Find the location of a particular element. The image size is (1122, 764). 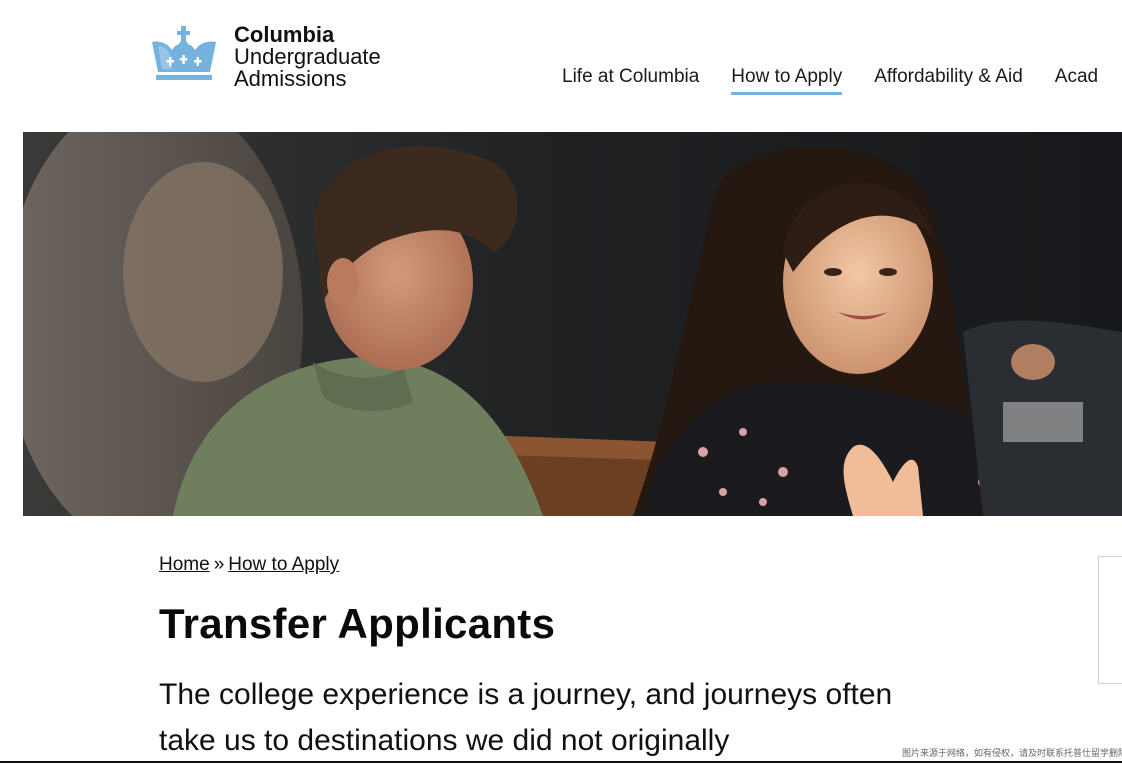

breadcrumb-how-to-apply-link: How to Apply is located at coordinates (283, 564).